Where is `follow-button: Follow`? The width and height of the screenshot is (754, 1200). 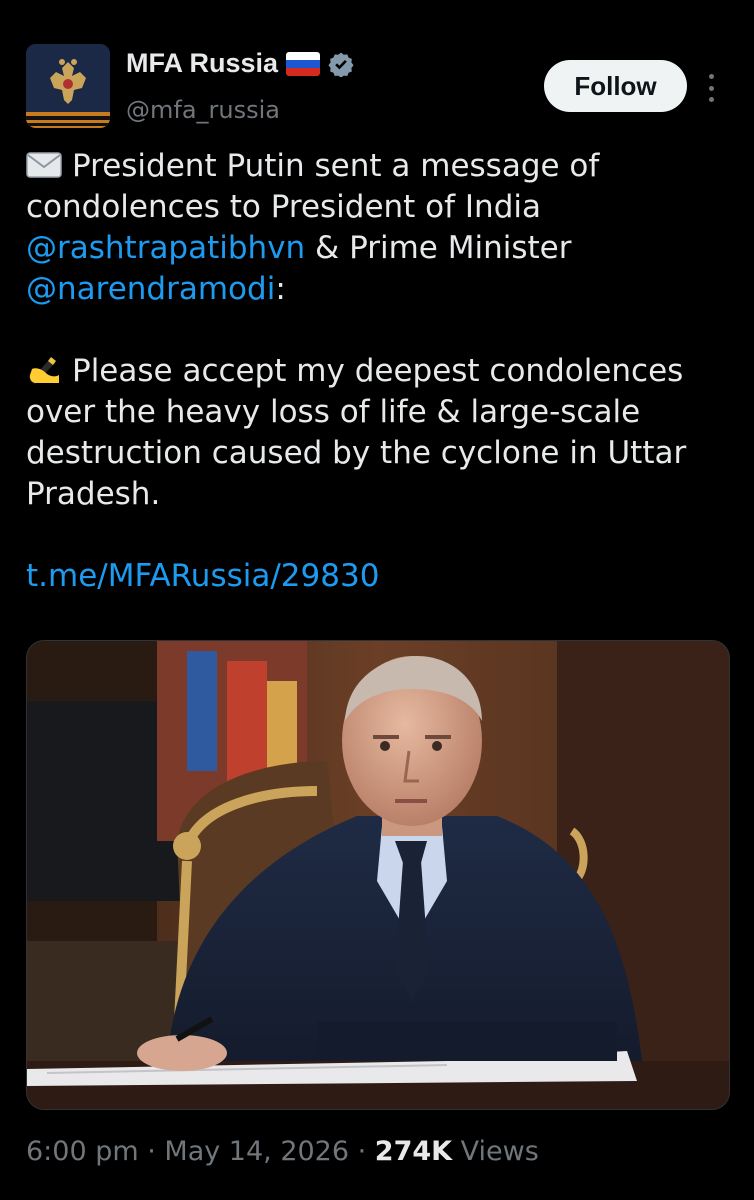 follow-button: Follow is located at coordinates (615, 86).